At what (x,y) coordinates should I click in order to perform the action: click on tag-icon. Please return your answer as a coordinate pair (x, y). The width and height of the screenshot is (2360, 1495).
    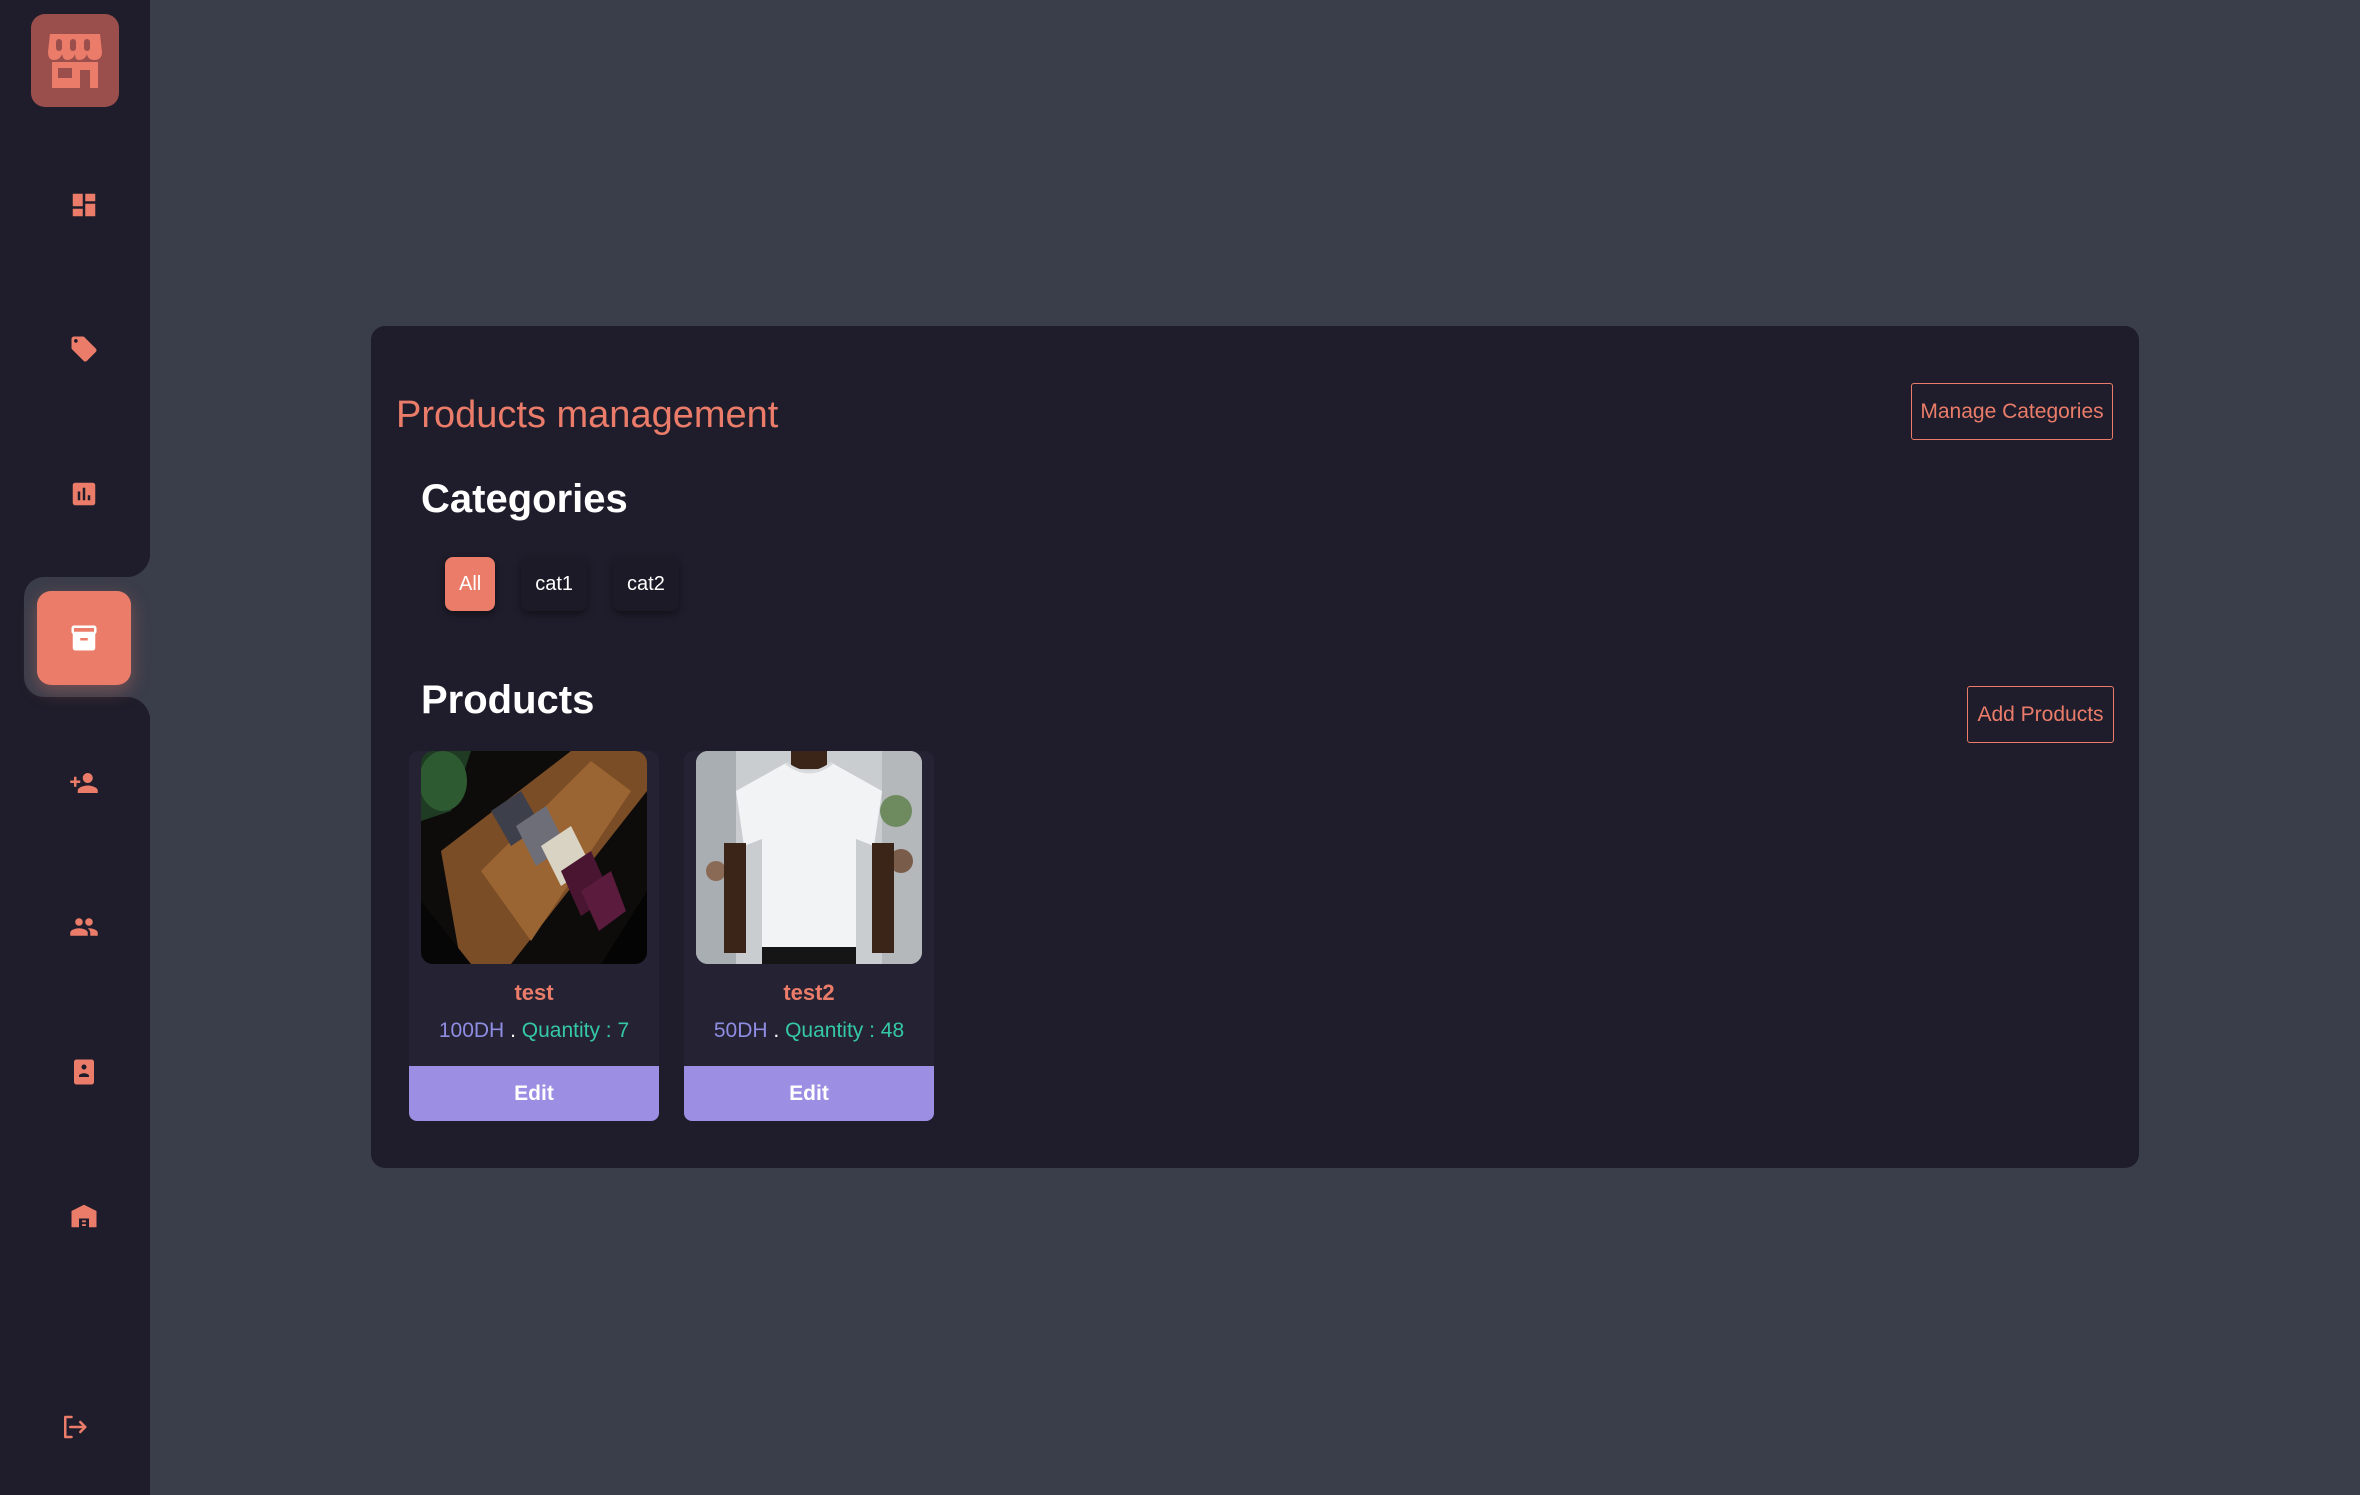
    Looking at the image, I should click on (84, 349).